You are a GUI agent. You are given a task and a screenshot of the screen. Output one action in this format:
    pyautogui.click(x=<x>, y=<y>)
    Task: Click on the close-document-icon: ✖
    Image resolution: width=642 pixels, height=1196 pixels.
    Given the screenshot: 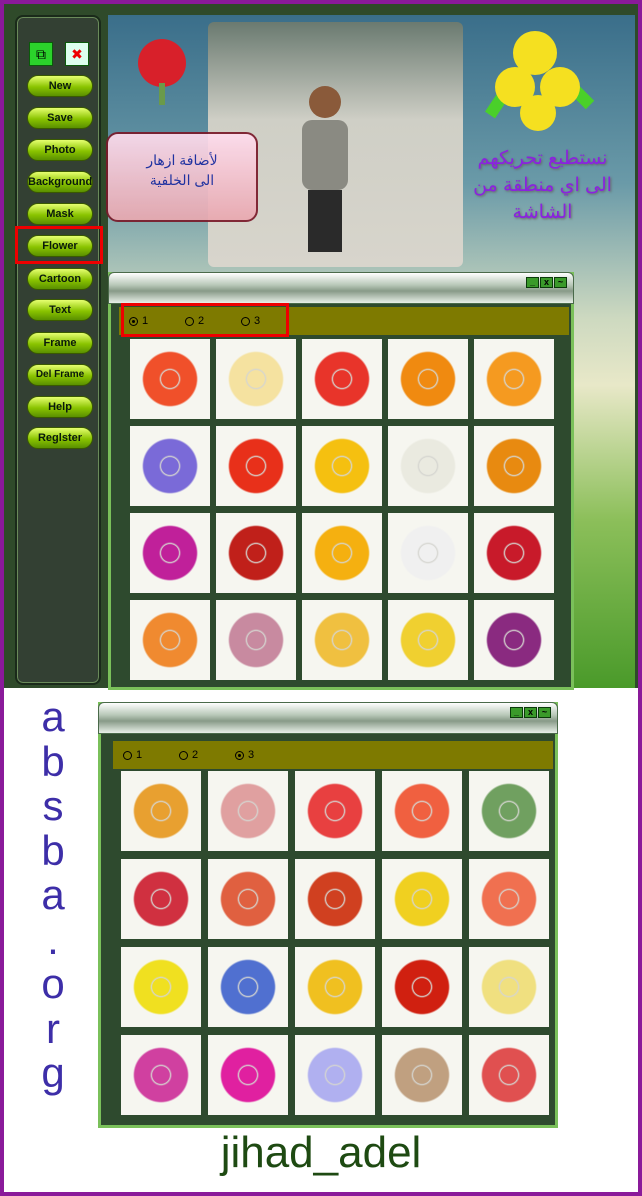 What is the action you would take?
    pyautogui.click(x=77, y=54)
    